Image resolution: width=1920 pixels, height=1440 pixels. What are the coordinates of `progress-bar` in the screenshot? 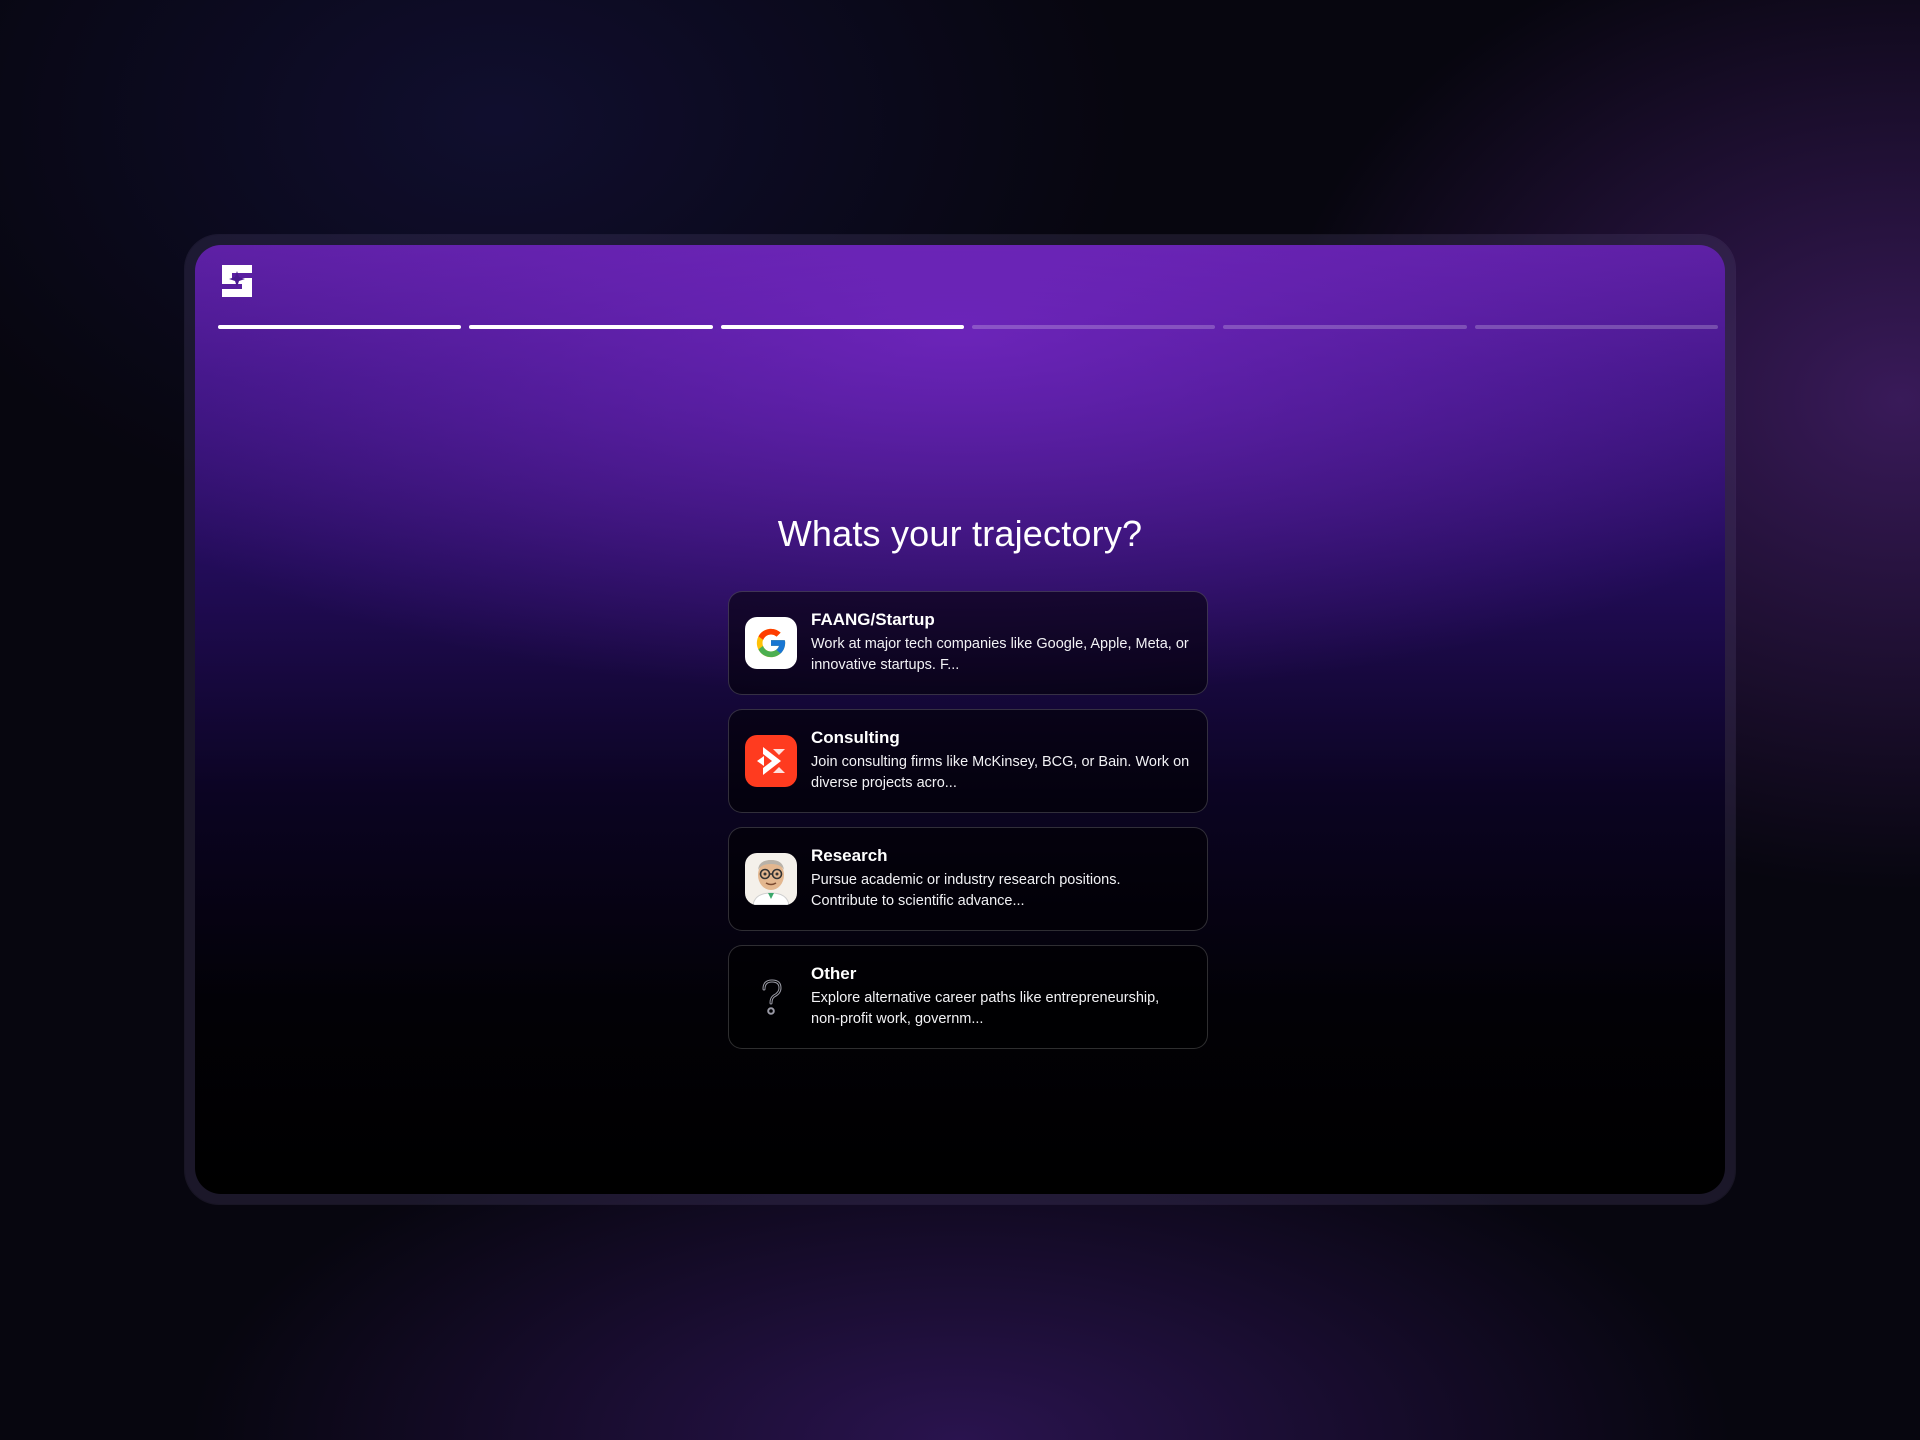 It's located at (968, 327).